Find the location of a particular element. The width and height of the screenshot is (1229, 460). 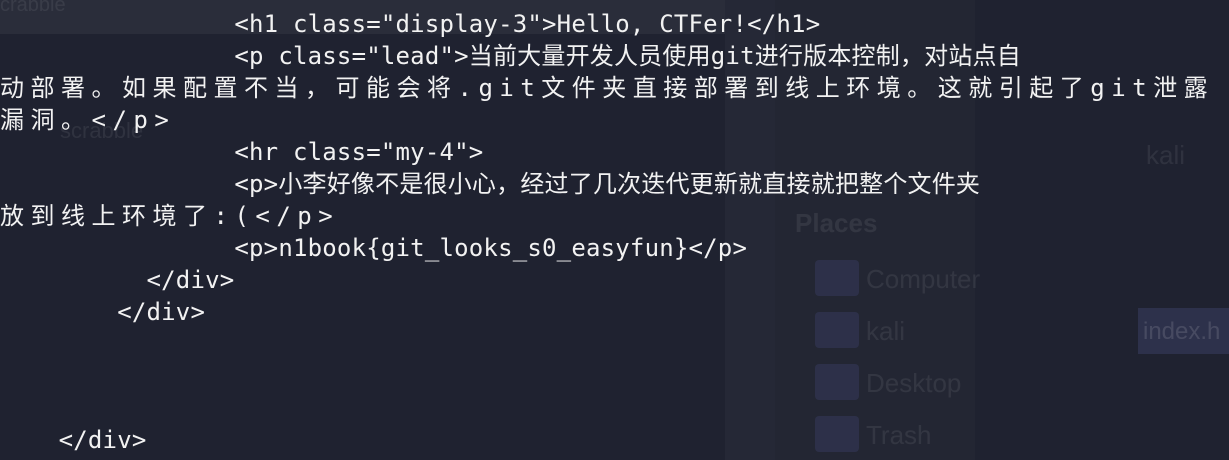

code-line-paragraph-start: <p>小李好像不是很小心，经过了几次迭代更新就直接就把整个文件夹 is located at coordinates (490, 184).